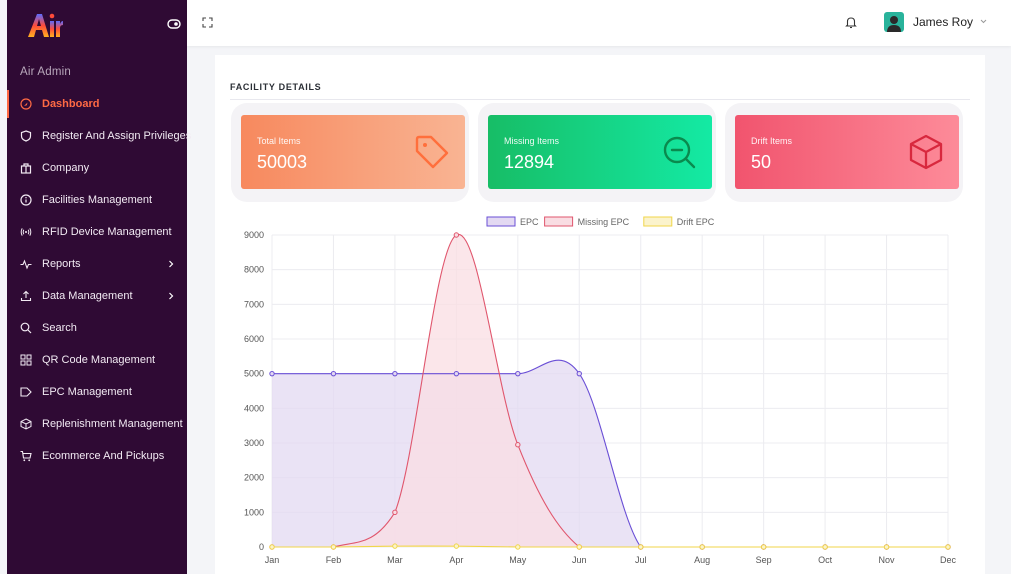 This screenshot has height=574, width=1011. Describe the element at coordinates (943, 22) in the screenshot. I see `user-name: James Roy` at that location.